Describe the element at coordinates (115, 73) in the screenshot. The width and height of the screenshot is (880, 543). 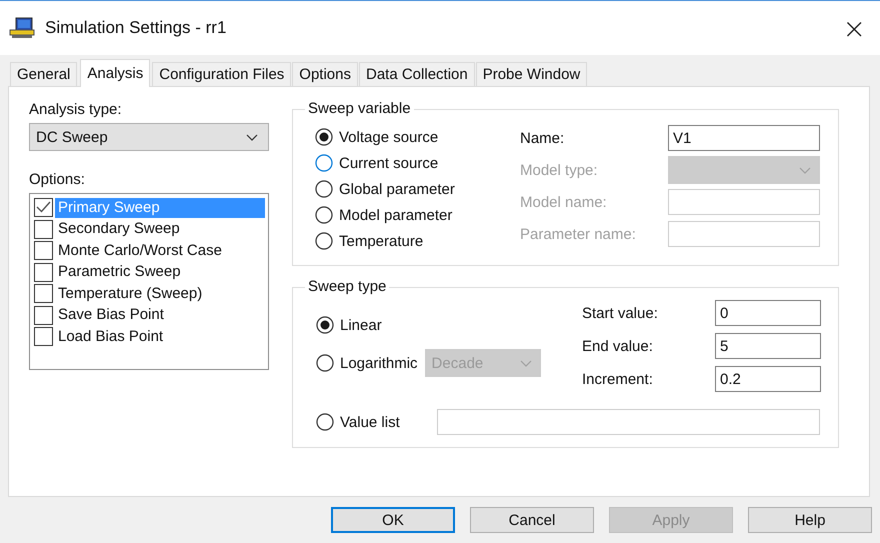
I see `tab: Analysis` at that location.